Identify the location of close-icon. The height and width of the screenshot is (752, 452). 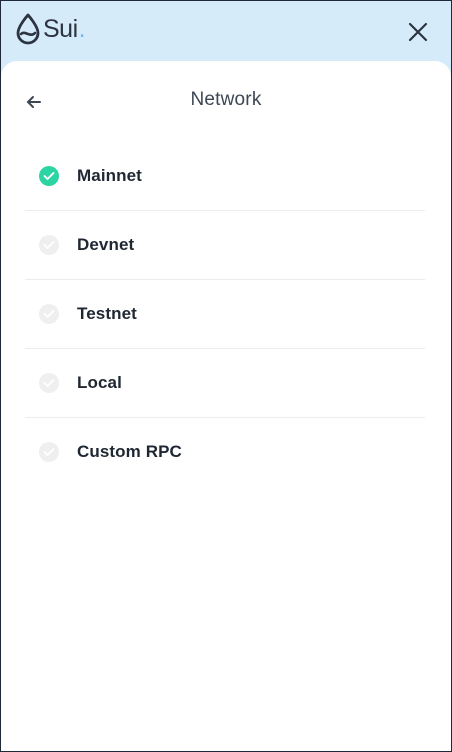
(418, 32).